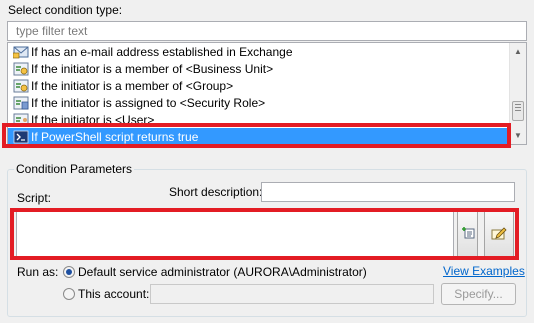 This screenshot has width=534, height=323. I want to click on short-description-label: Short description:, so click(216, 192).